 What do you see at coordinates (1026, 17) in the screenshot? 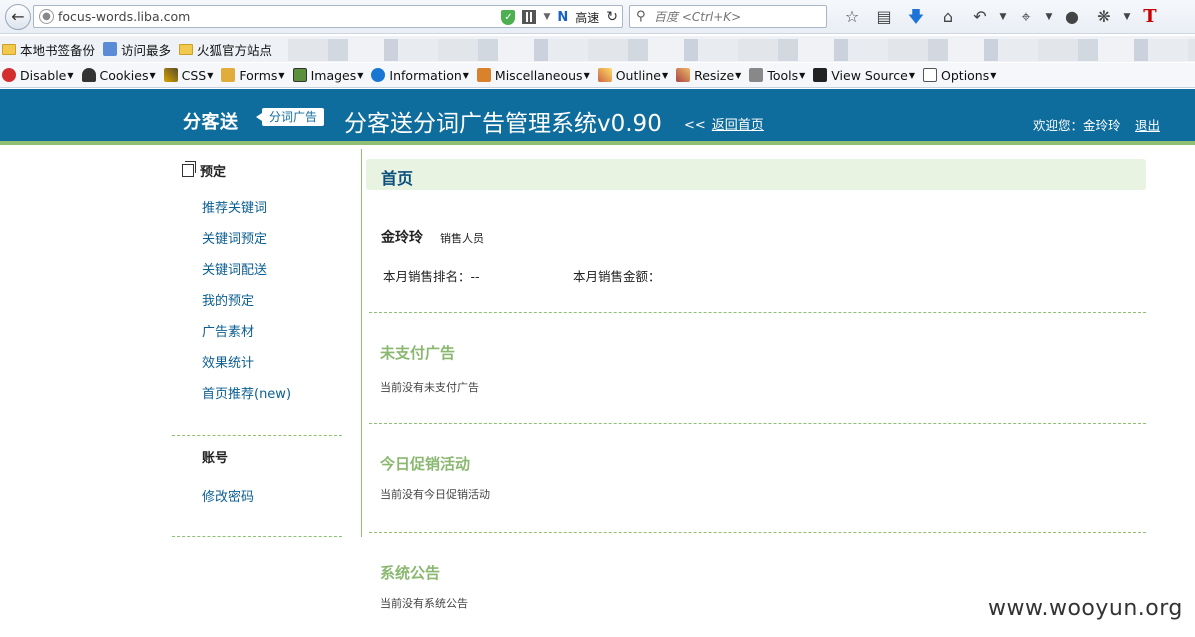
I see `crop-icon: ⌖` at bounding box center [1026, 17].